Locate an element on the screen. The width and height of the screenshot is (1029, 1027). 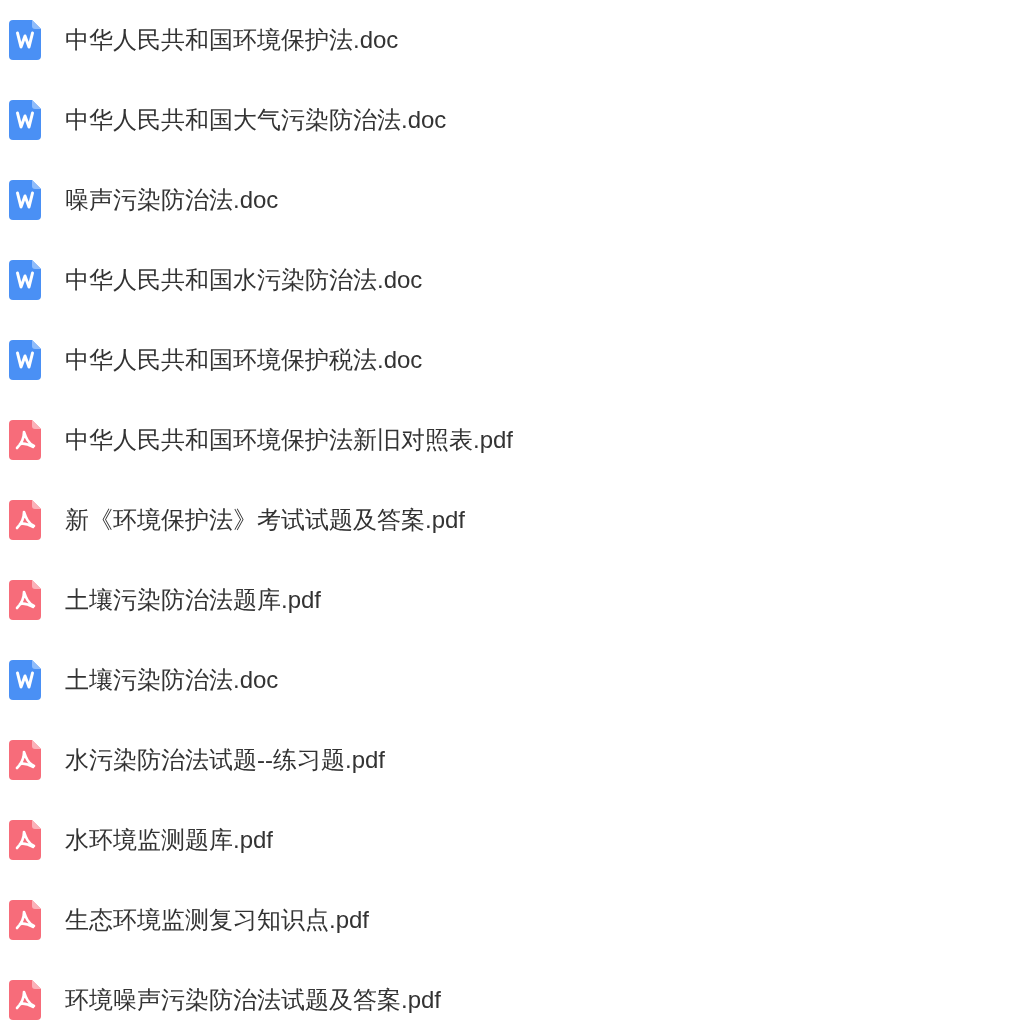
file-name: 中华人民共和国环境保护法.doc is located at coordinates (232, 40).